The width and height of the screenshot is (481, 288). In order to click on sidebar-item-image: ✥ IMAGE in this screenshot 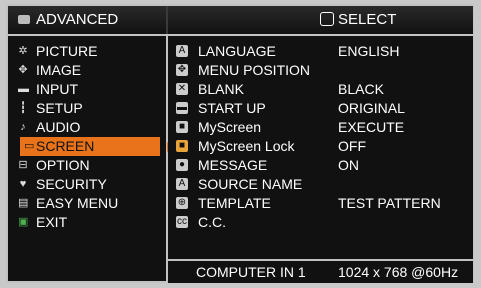, I will do `click(87, 70)`.